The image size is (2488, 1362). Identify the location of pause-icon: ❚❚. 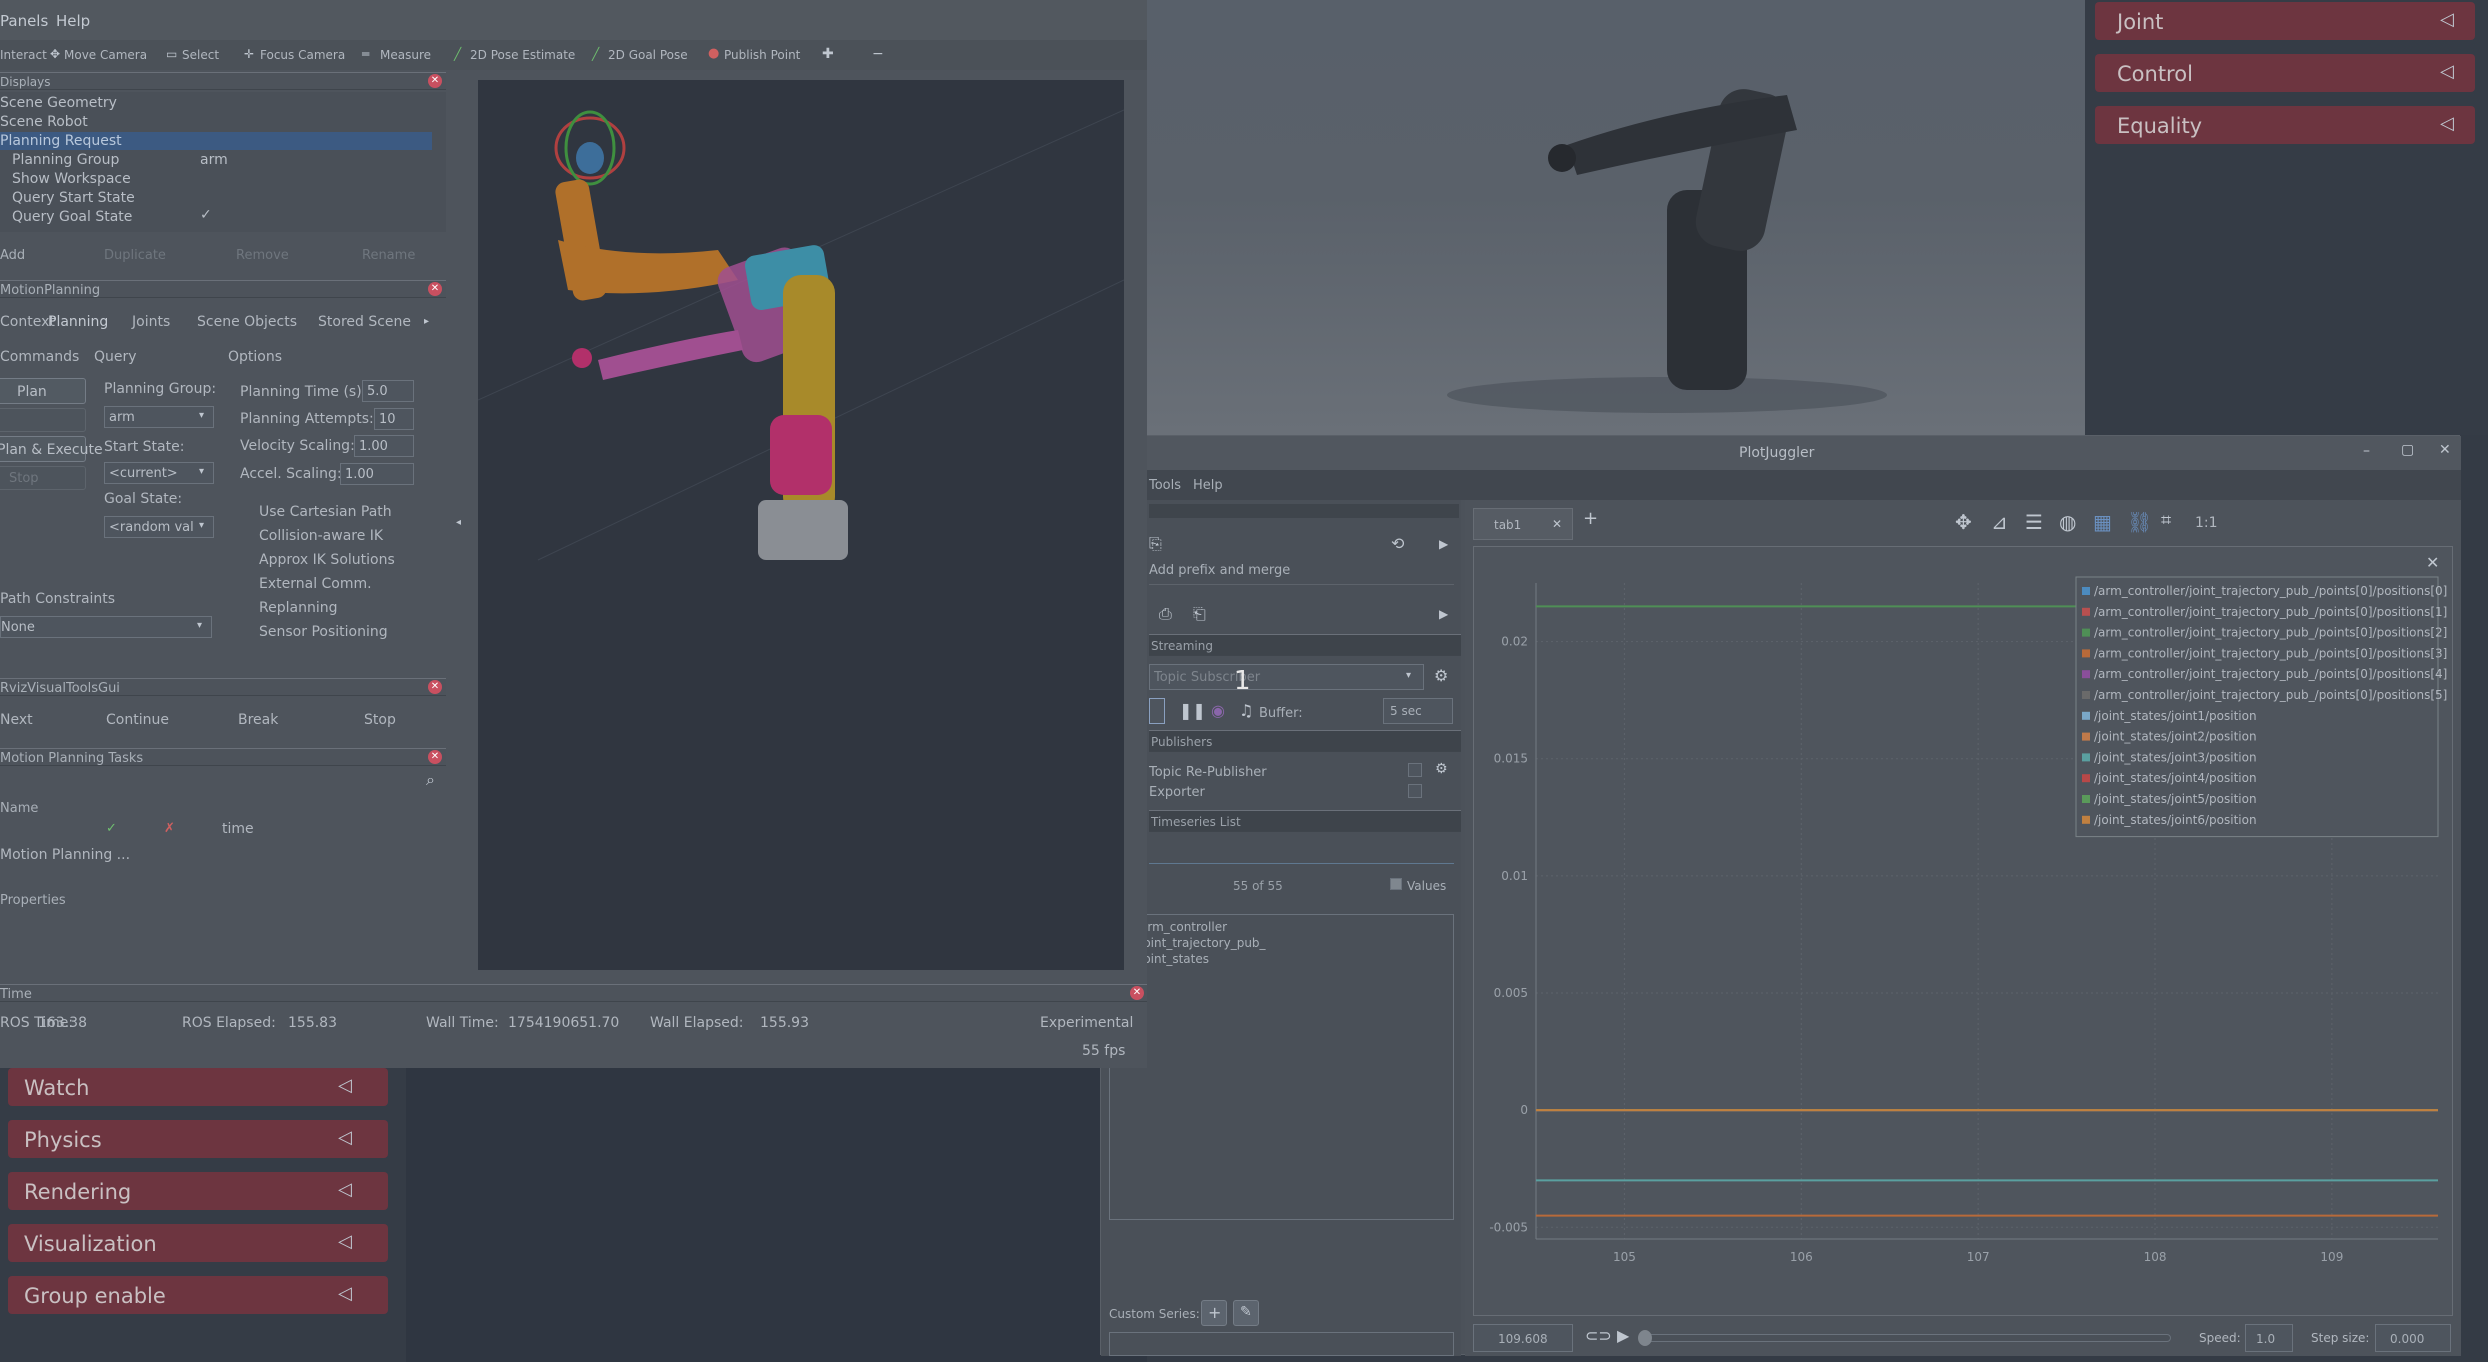
(1192, 711).